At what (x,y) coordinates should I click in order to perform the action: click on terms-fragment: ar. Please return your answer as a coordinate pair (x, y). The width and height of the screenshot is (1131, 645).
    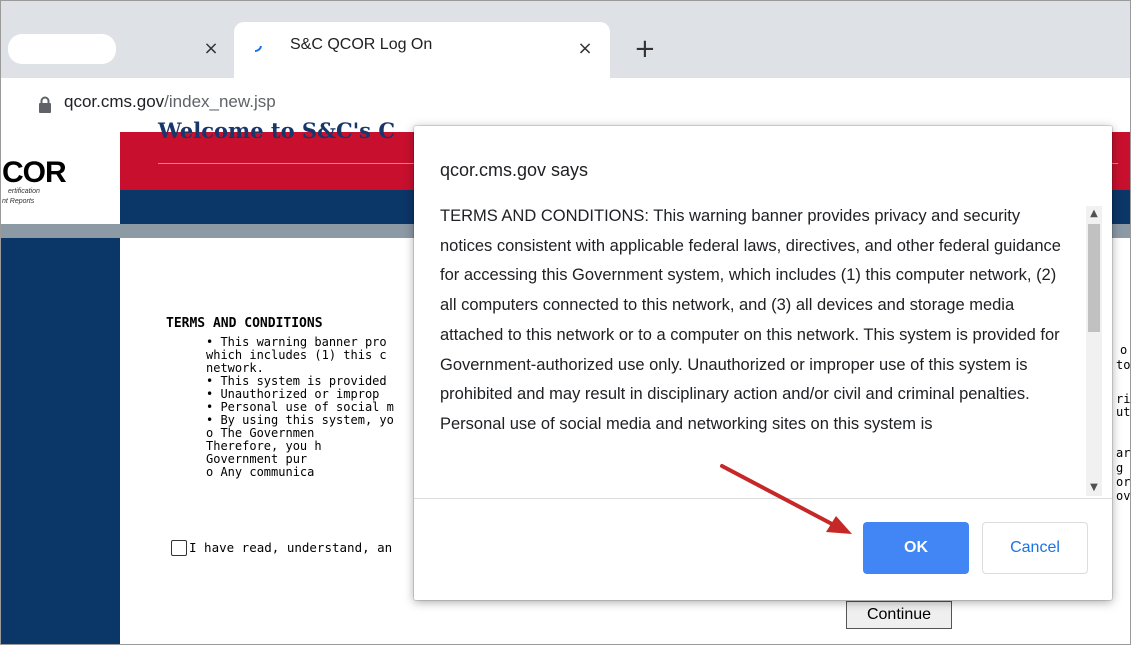
    Looking at the image, I should click on (1123, 453).